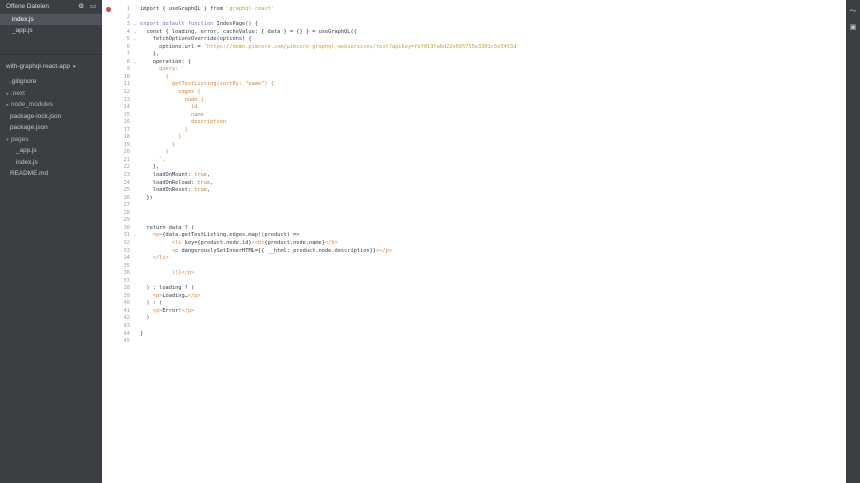 The height and width of the screenshot is (483, 860). Describe the element at coordinates (51, 105) in the screenshot. I see `tree-folder: ▸ node_modules` at that location.